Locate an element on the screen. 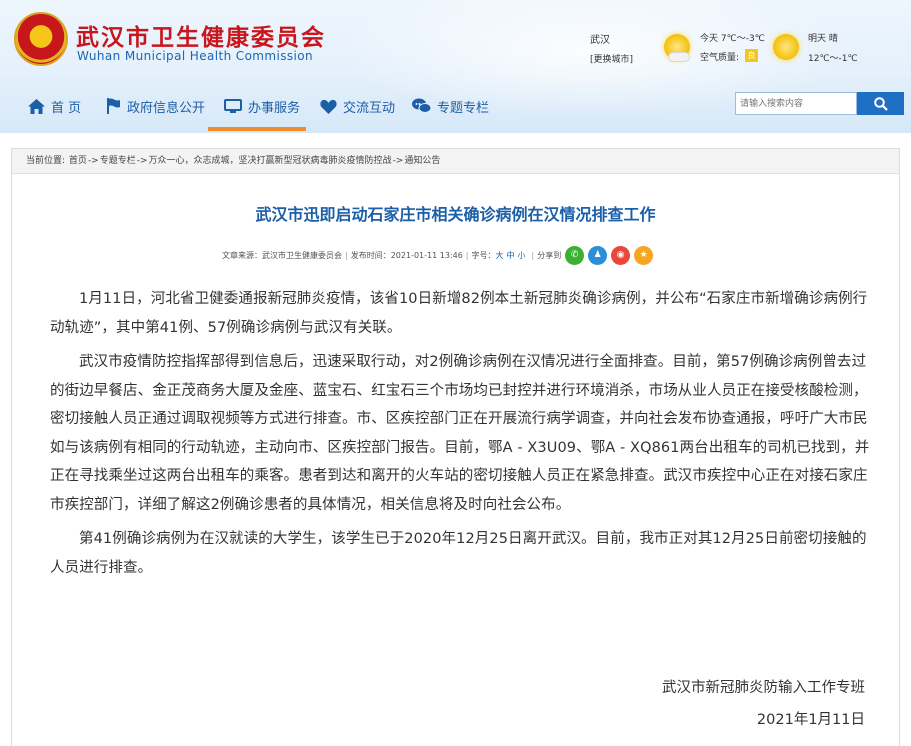 This screenshot has height=746, width=911. nav-home: 首 页 is located at coordinates (54, 106).